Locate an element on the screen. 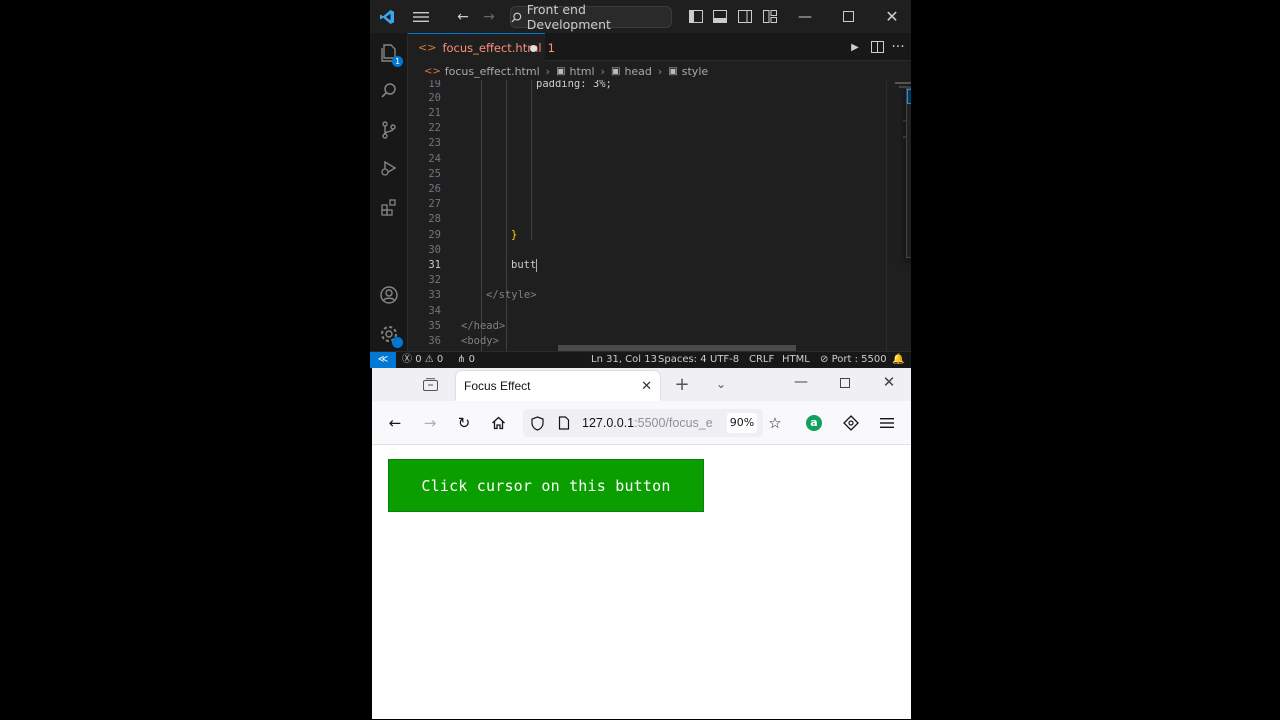 The width and height of the screenshot is (1280, 720). indentation: Spaces: 4 is located at coordinates (682, 360).